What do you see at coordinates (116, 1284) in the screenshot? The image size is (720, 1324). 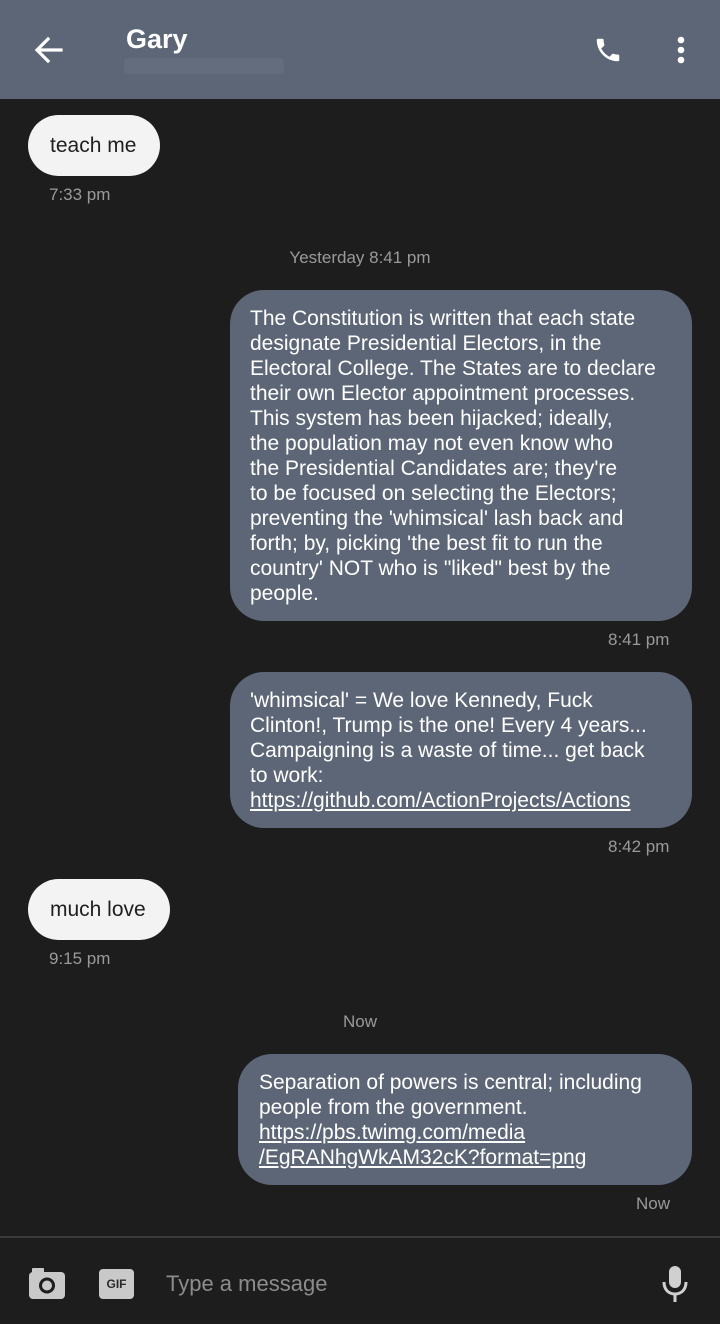 I see `gif-button: GIF` at bounding box center [116, 1284].